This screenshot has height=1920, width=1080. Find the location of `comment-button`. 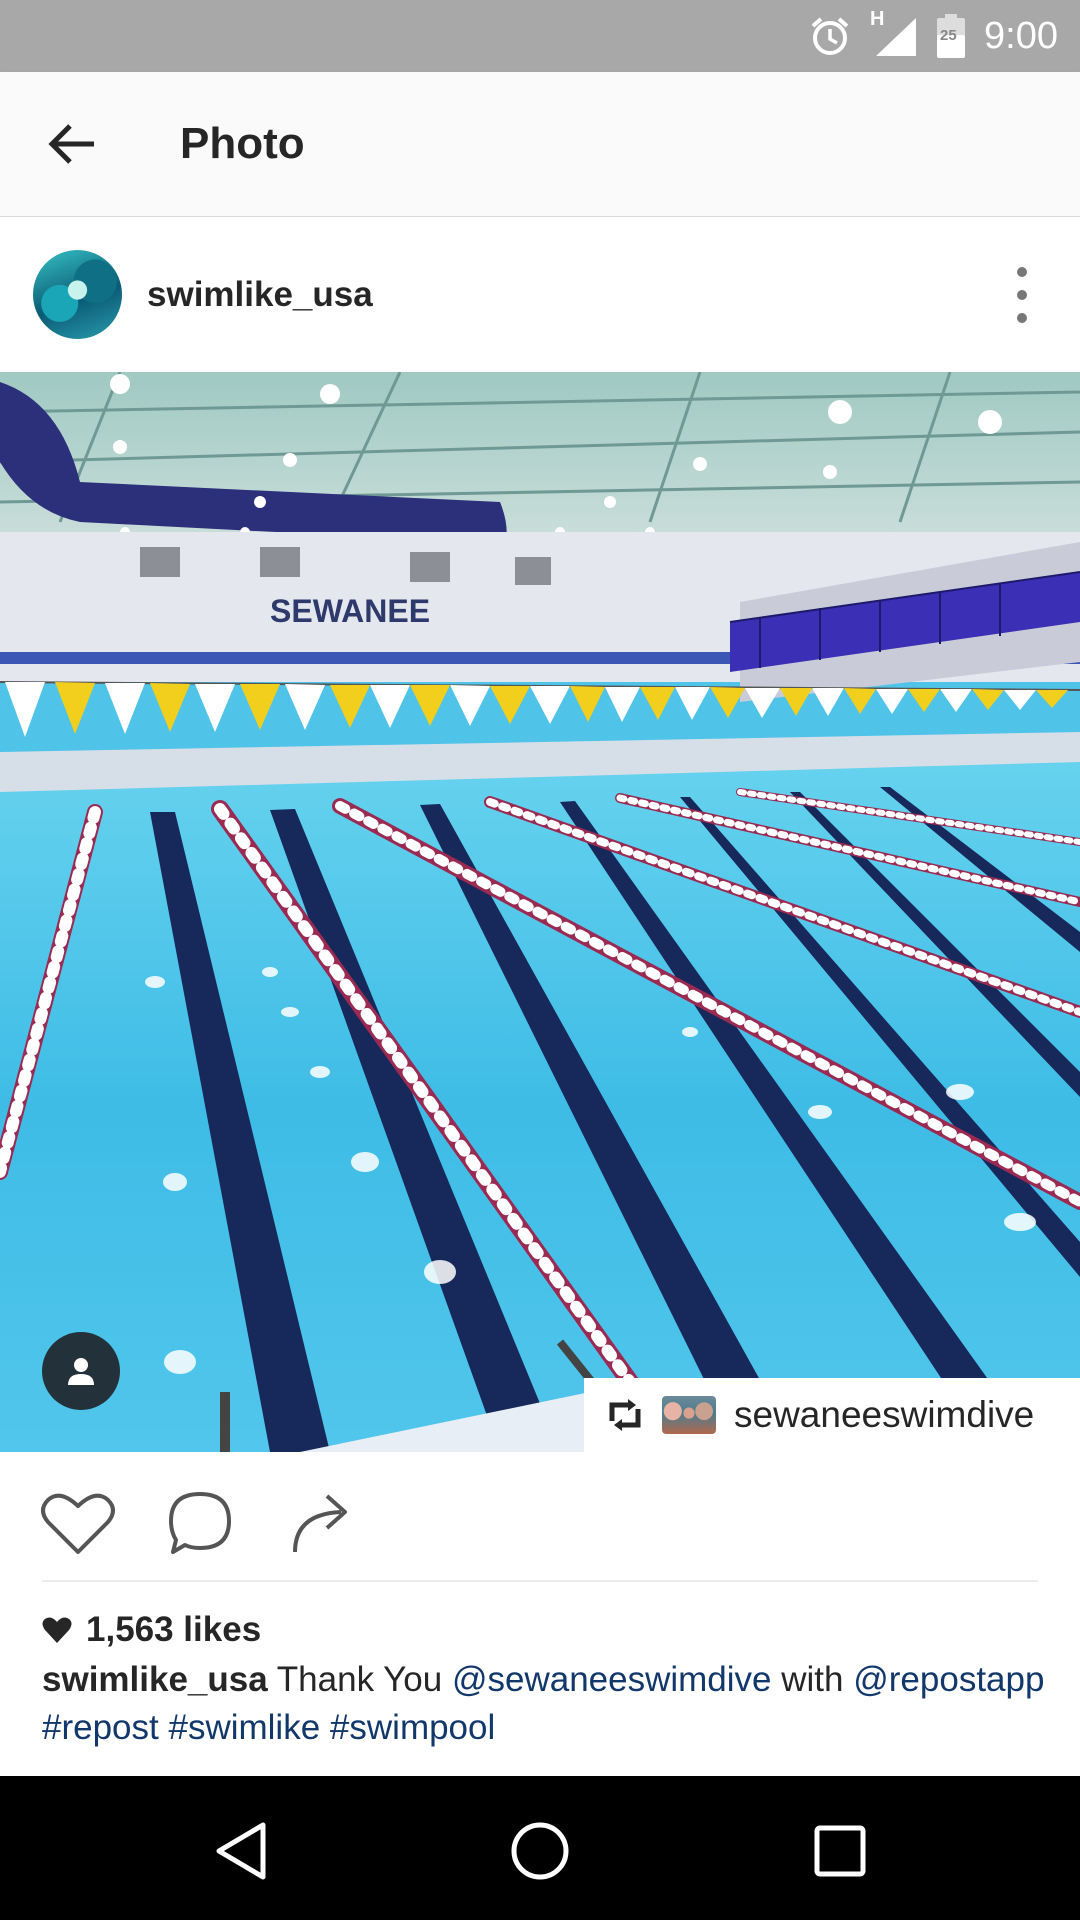

comment-button is located at coordinates (200, 1523).